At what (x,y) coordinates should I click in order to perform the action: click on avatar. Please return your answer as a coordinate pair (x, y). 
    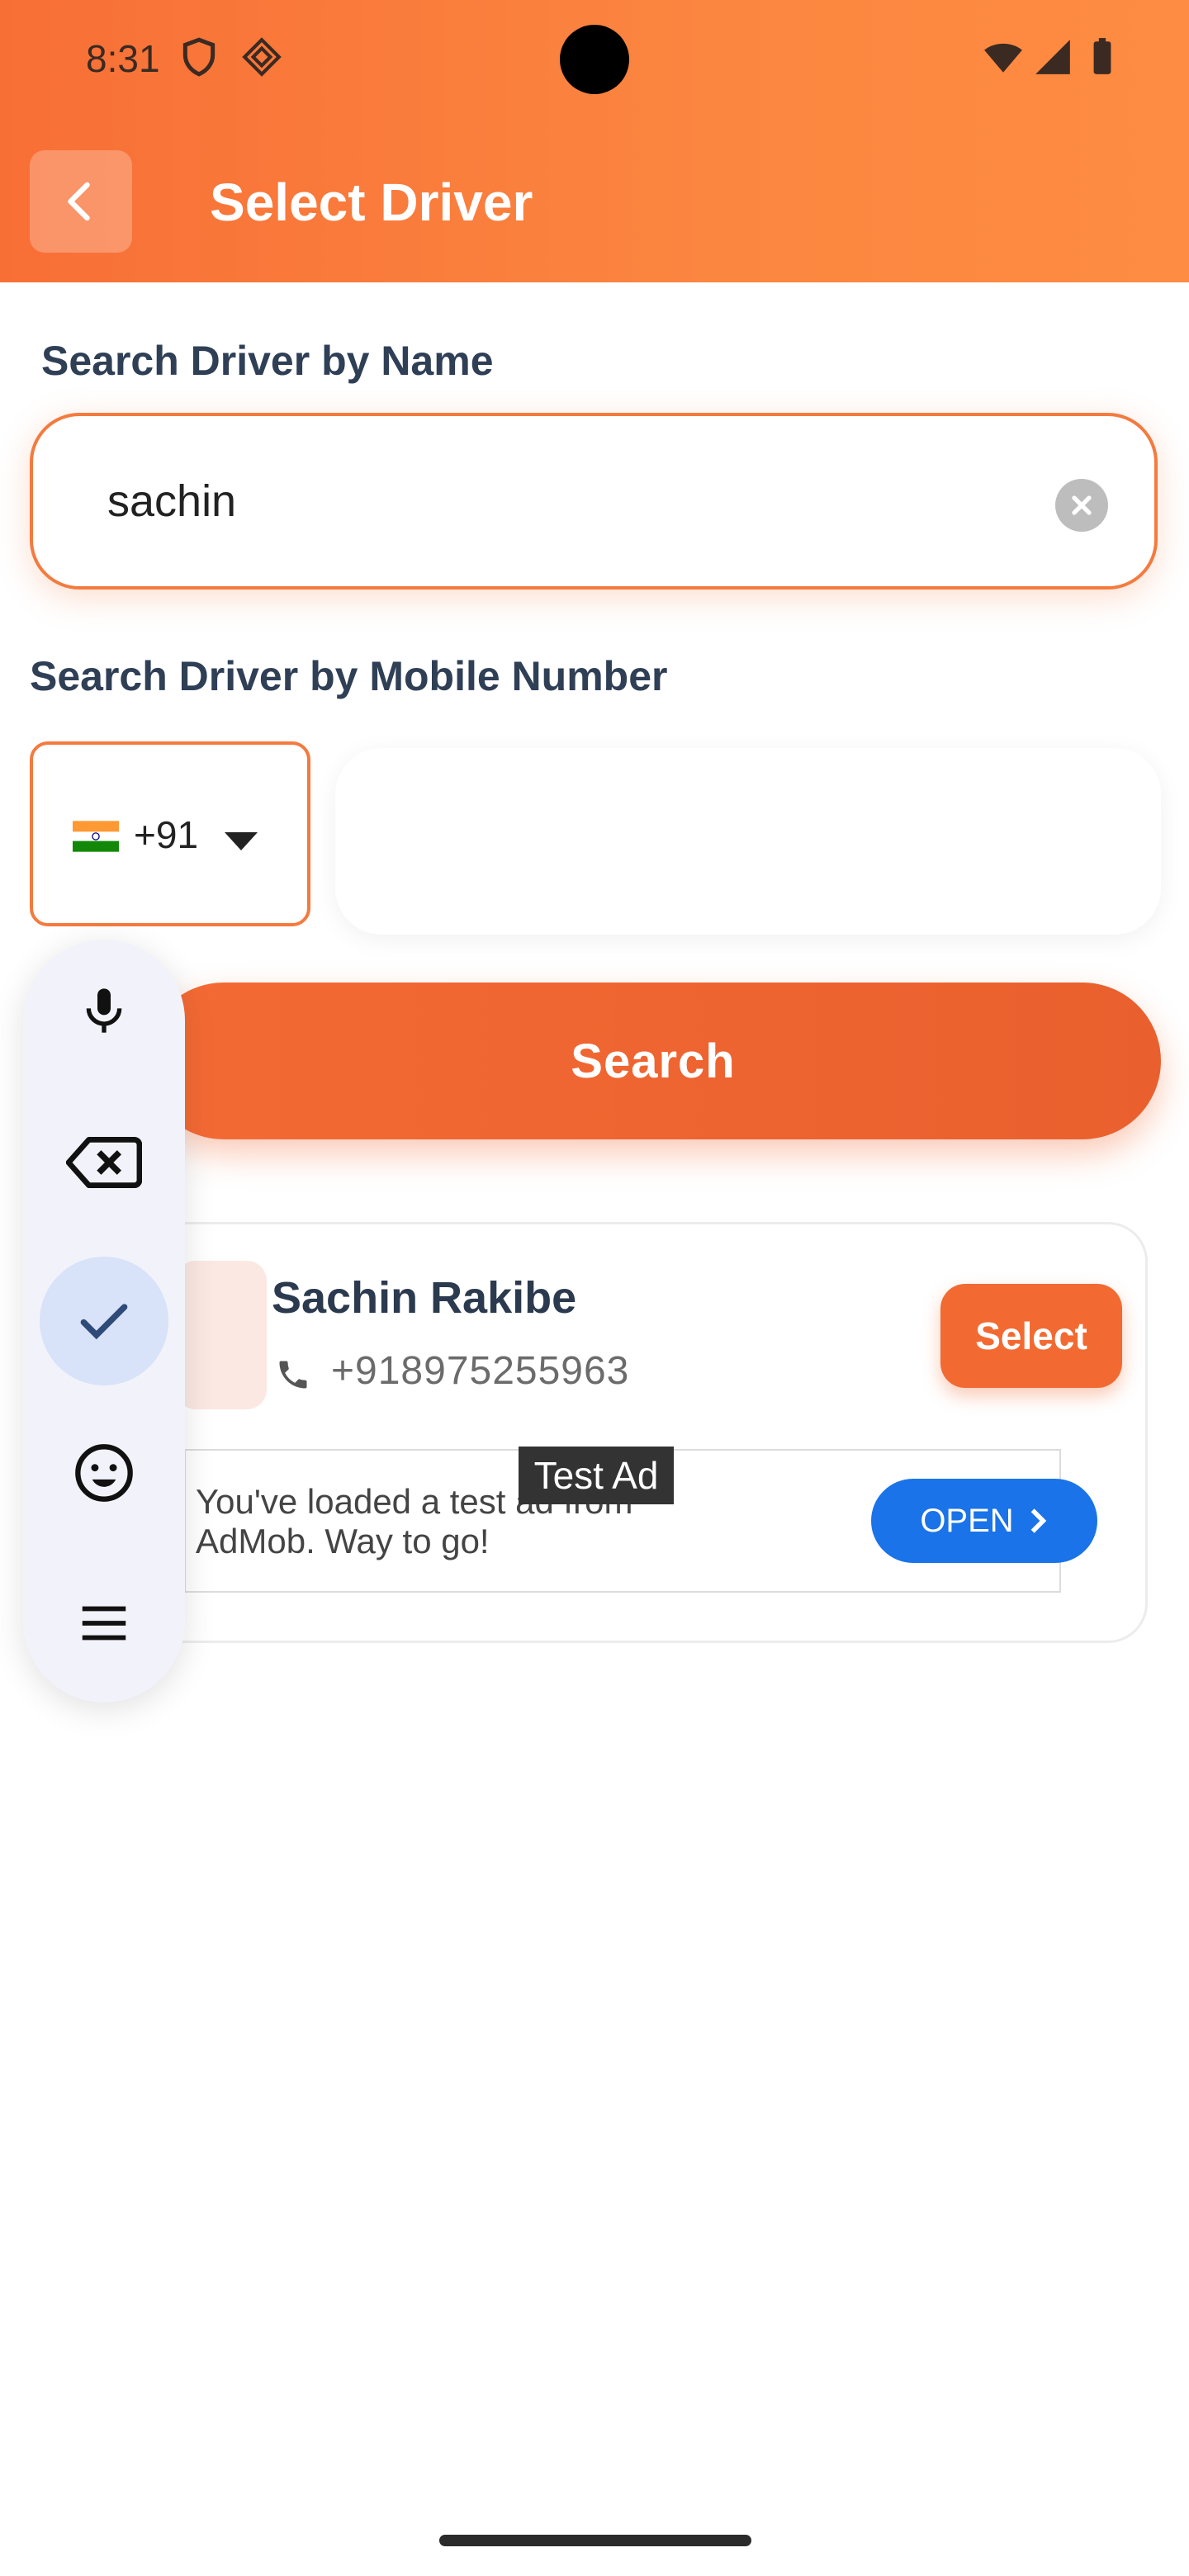
    Looking at the image, I should click on (221, 1335).